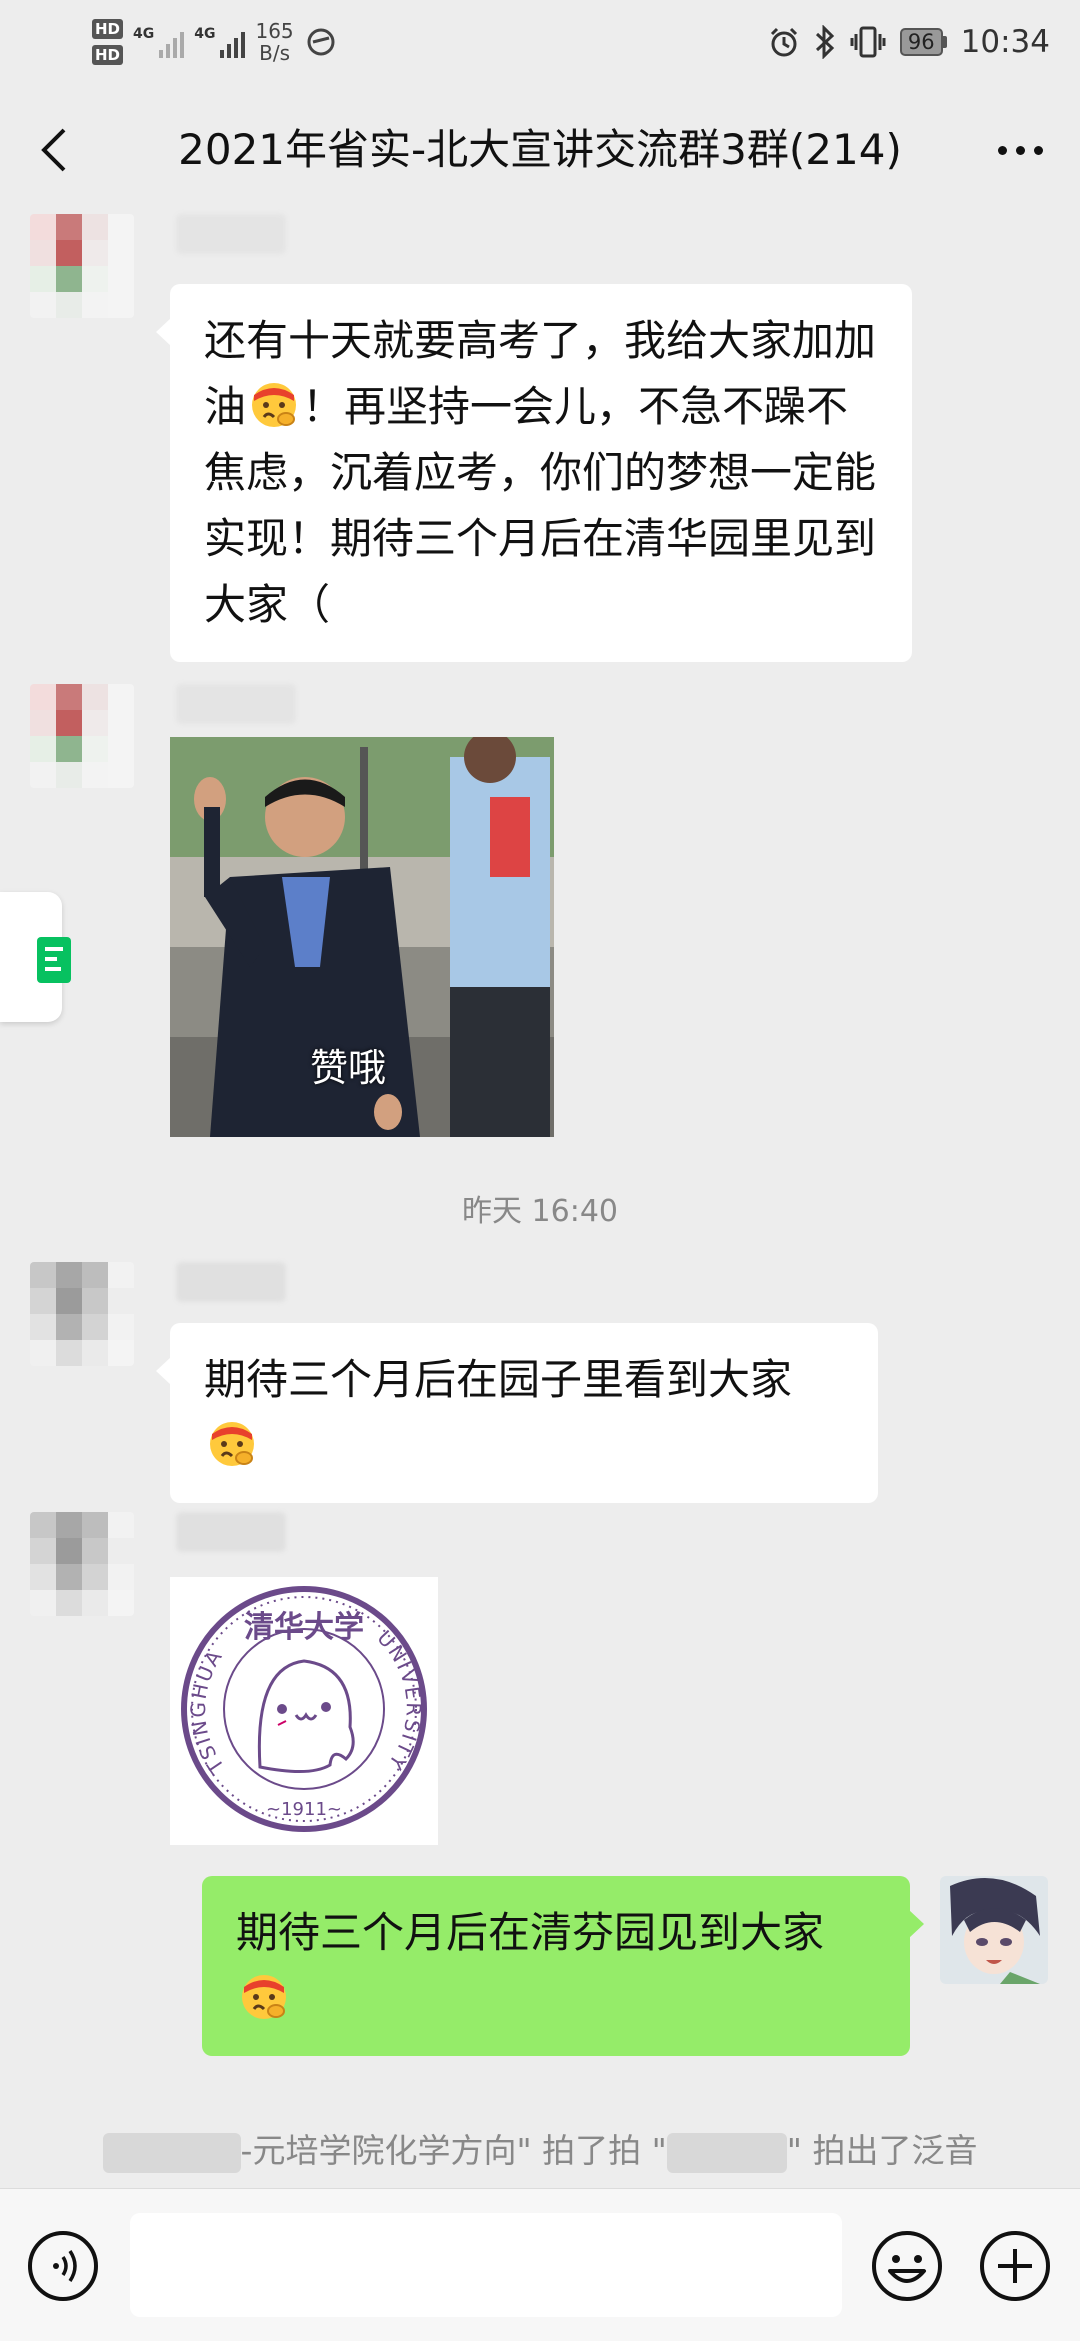 The width and height of the screenshot is (1080, 2341). I want to click on hd-badge-1: HD, so click(108, 29).